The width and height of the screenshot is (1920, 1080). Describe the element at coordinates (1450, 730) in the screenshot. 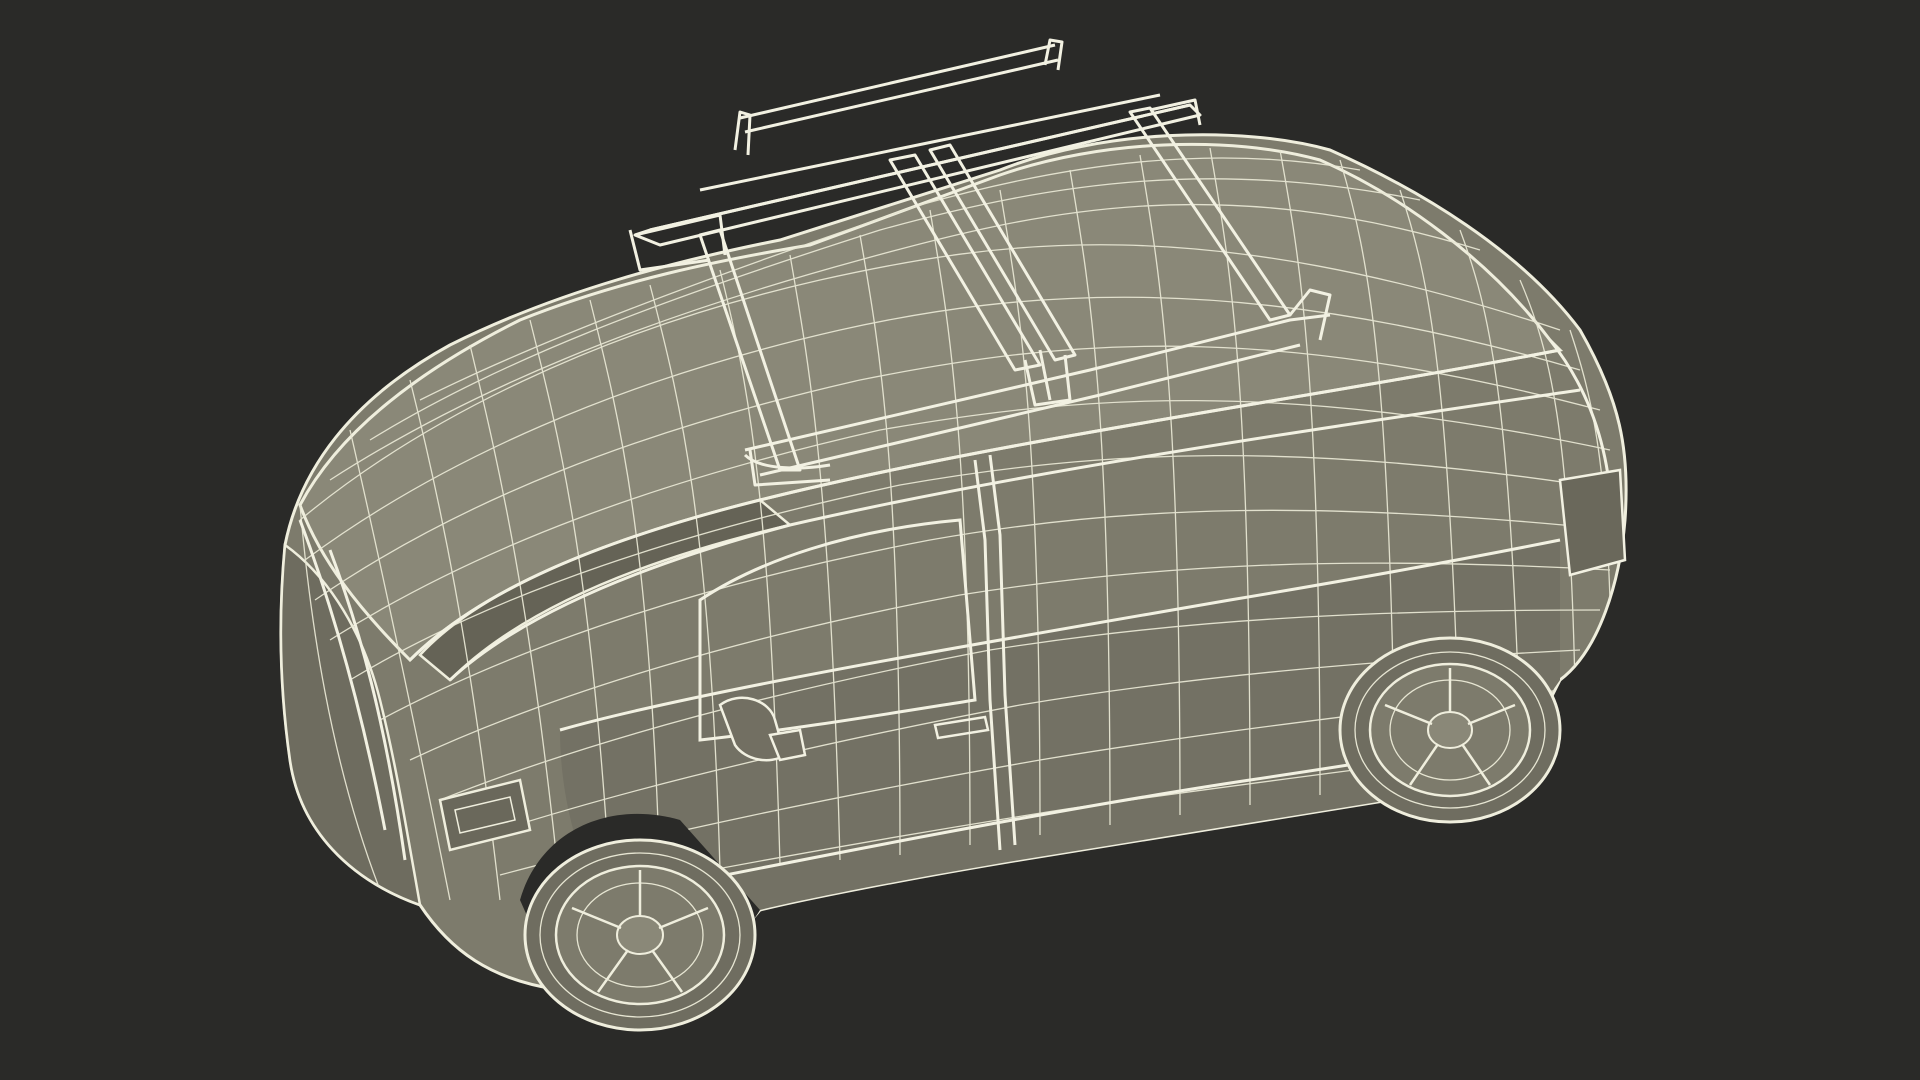

I see `rear-wheel` at that location.